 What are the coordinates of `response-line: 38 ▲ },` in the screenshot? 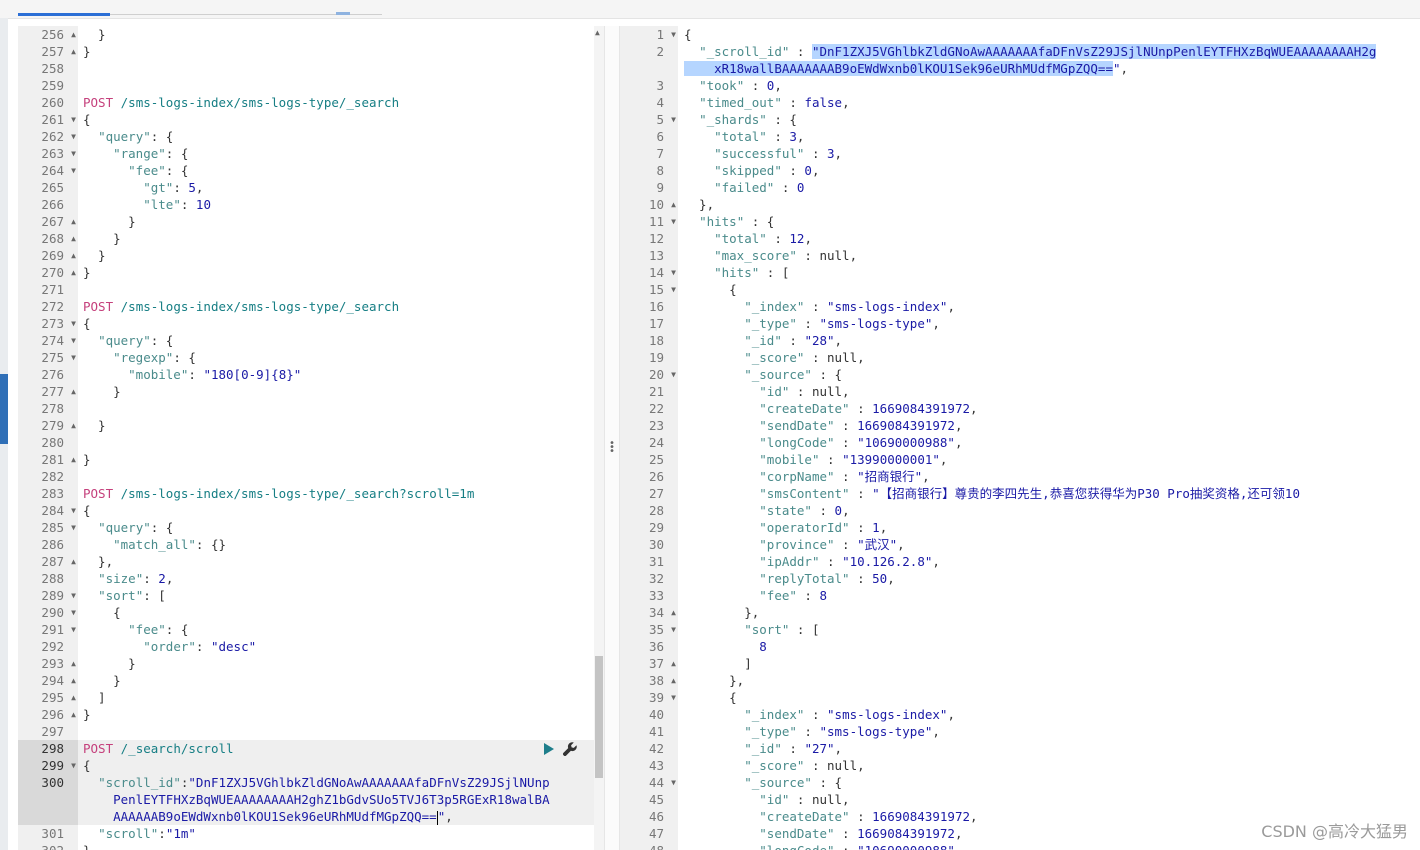 It's located at (1020, 680).